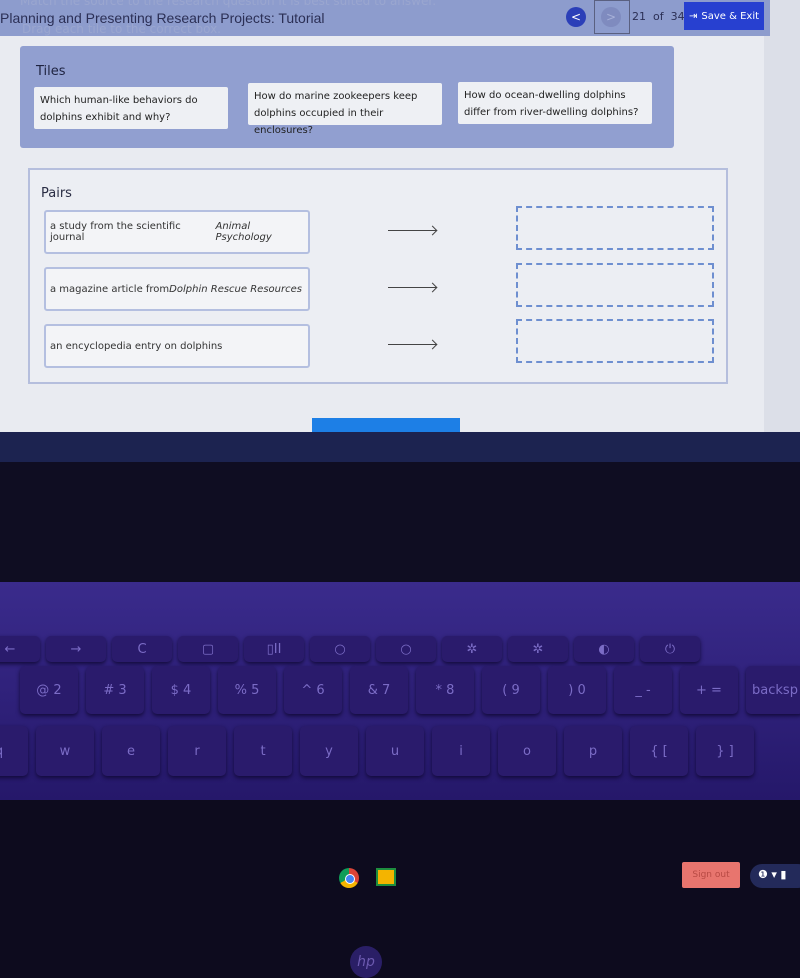 The image size is (800, 978). Describe the element at coordinates (136, 346) in the screenshot. I see `source-text: an encyclopedia entry on dolphins` at that location.